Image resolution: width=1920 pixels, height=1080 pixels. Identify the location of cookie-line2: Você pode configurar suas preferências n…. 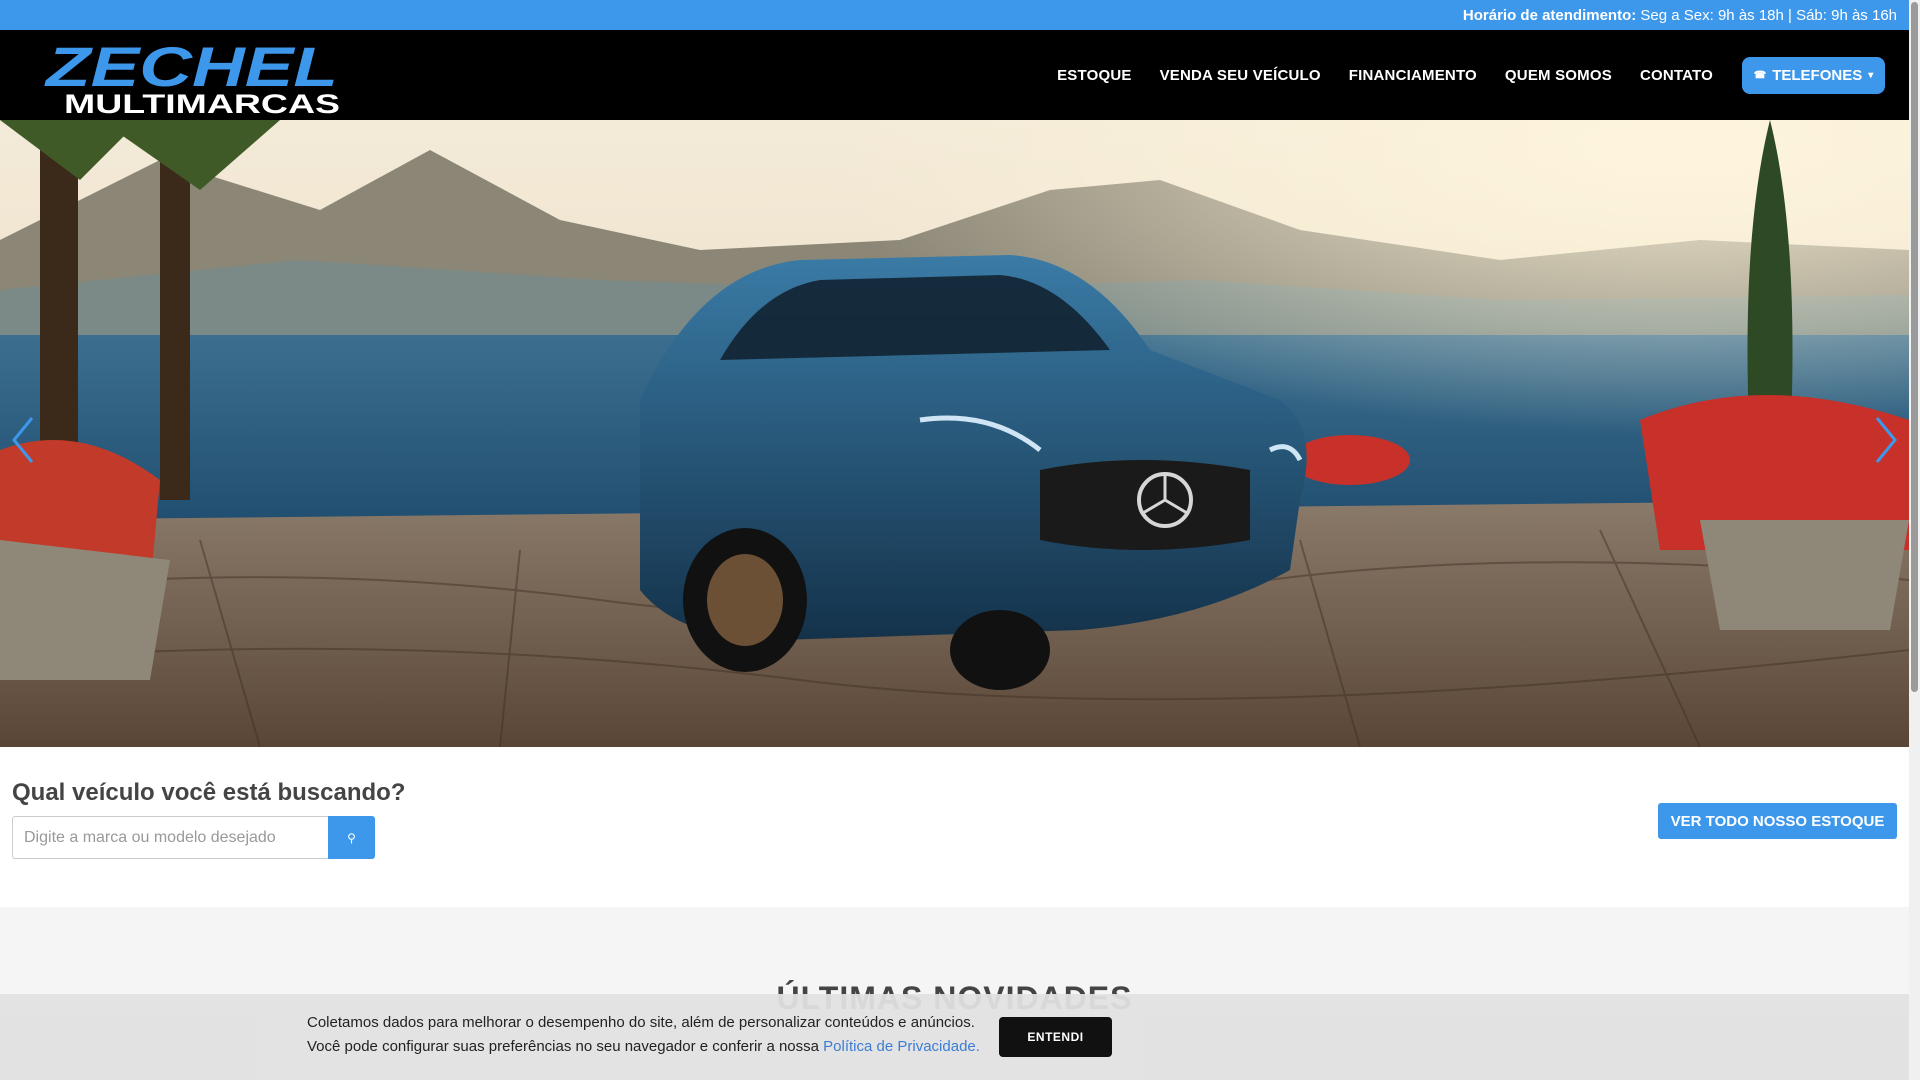
(643, 1047).